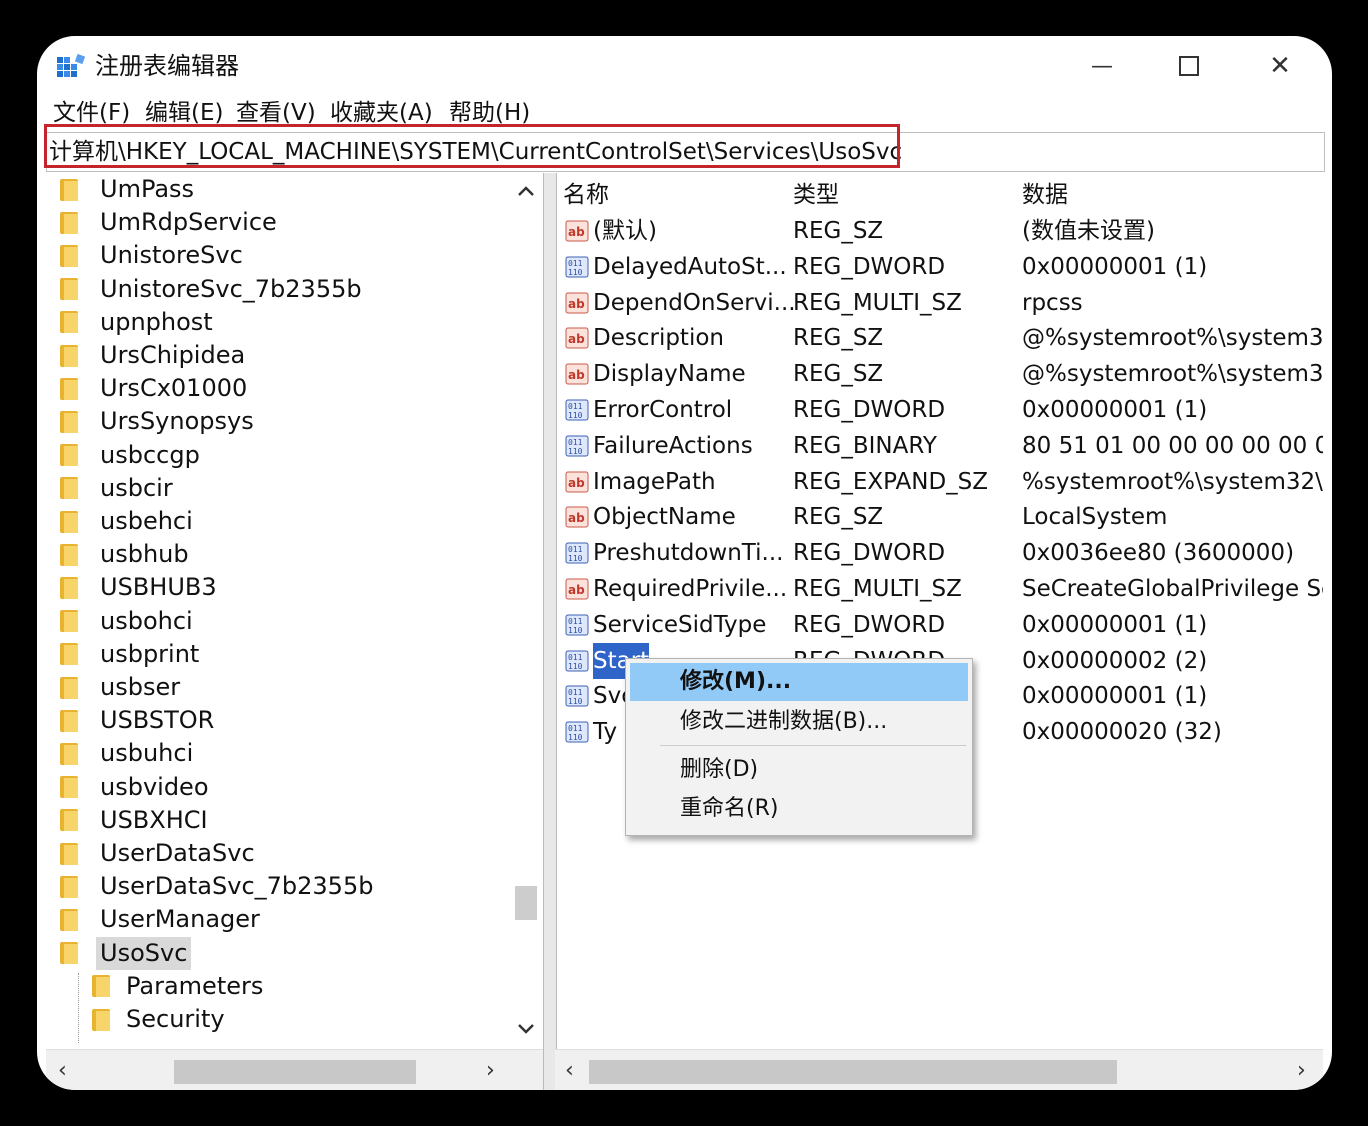 The image size is (1368, 1126). Describe the element at coordinates (939, 231) in the screenshot. I see `value-row: ab (默认) REG_SZ (数值未设置)` at that location.